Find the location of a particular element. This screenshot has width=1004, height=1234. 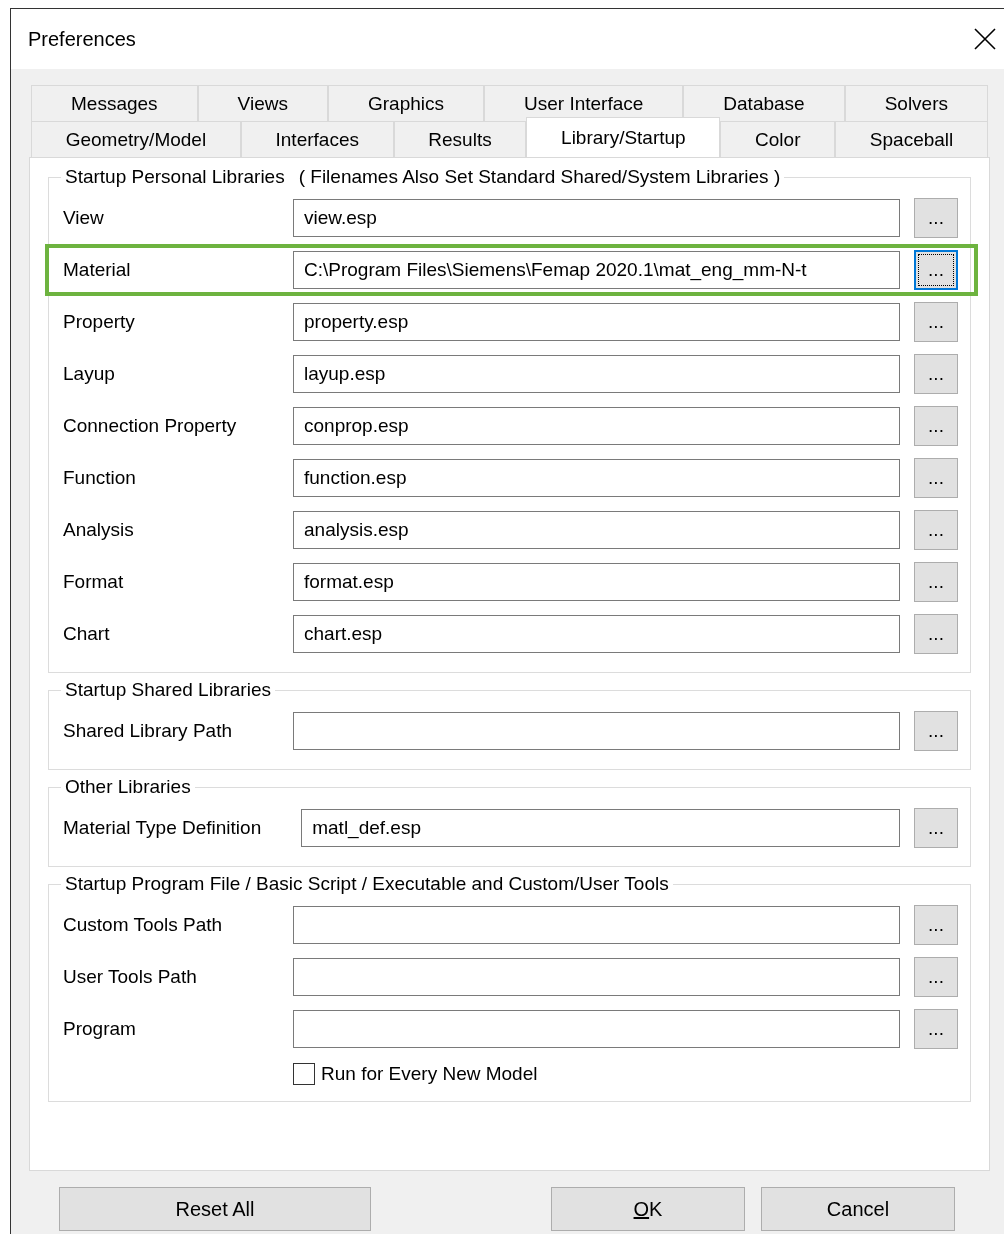

field-label: Function is located at coordinates (100, 478).